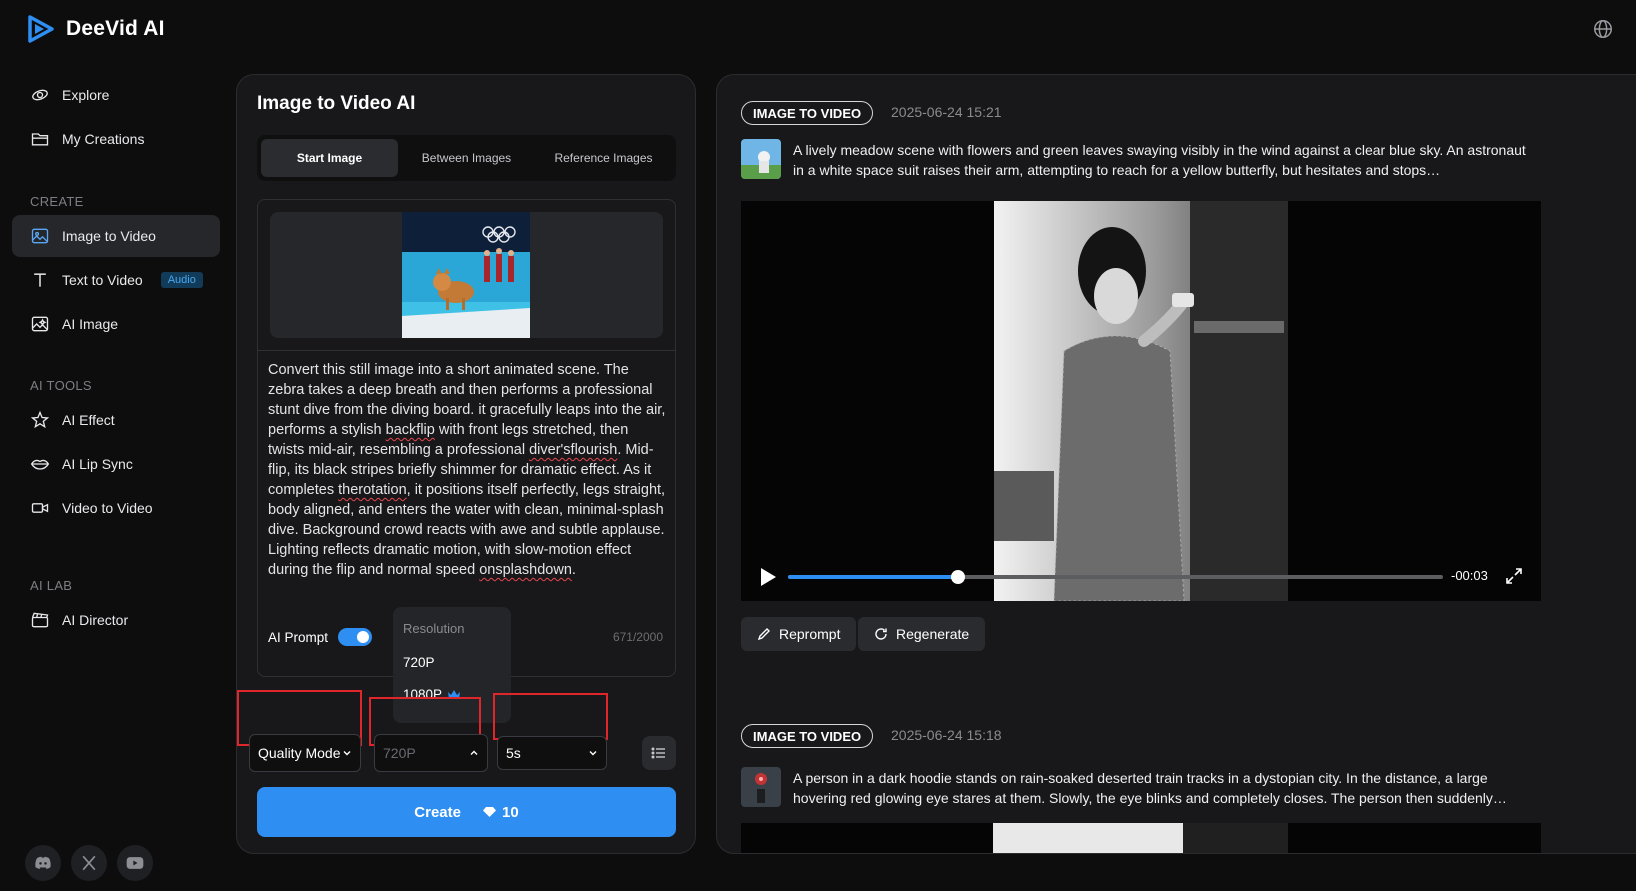 Image resolution: width=1636 pixels, height=891 pixels. Describe the element at coordinates (97, 464) in the screenshot. I see `sidebar-item-label: AI Lip Sync` at that location.